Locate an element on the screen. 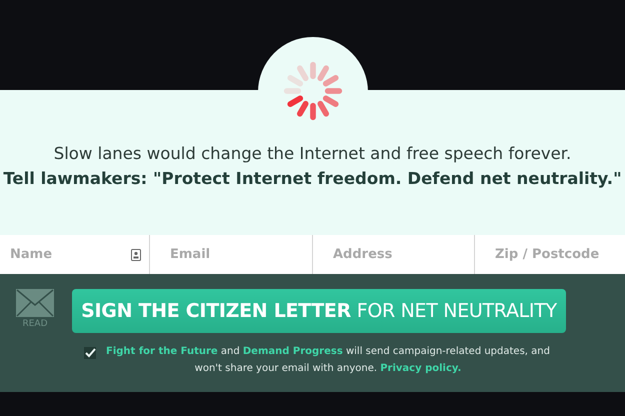  link: Privacy policy. is located at coordinates (421, 368).